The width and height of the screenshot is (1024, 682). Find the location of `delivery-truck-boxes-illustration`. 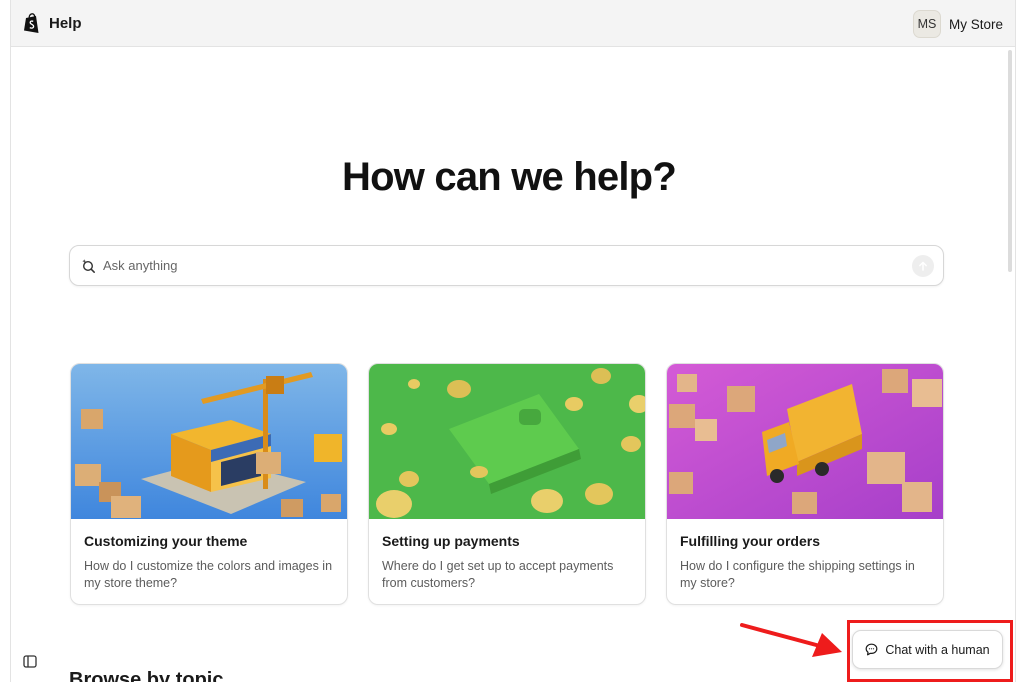

delivery-truck-boxes-illustration is located at coordinates (805, 441).